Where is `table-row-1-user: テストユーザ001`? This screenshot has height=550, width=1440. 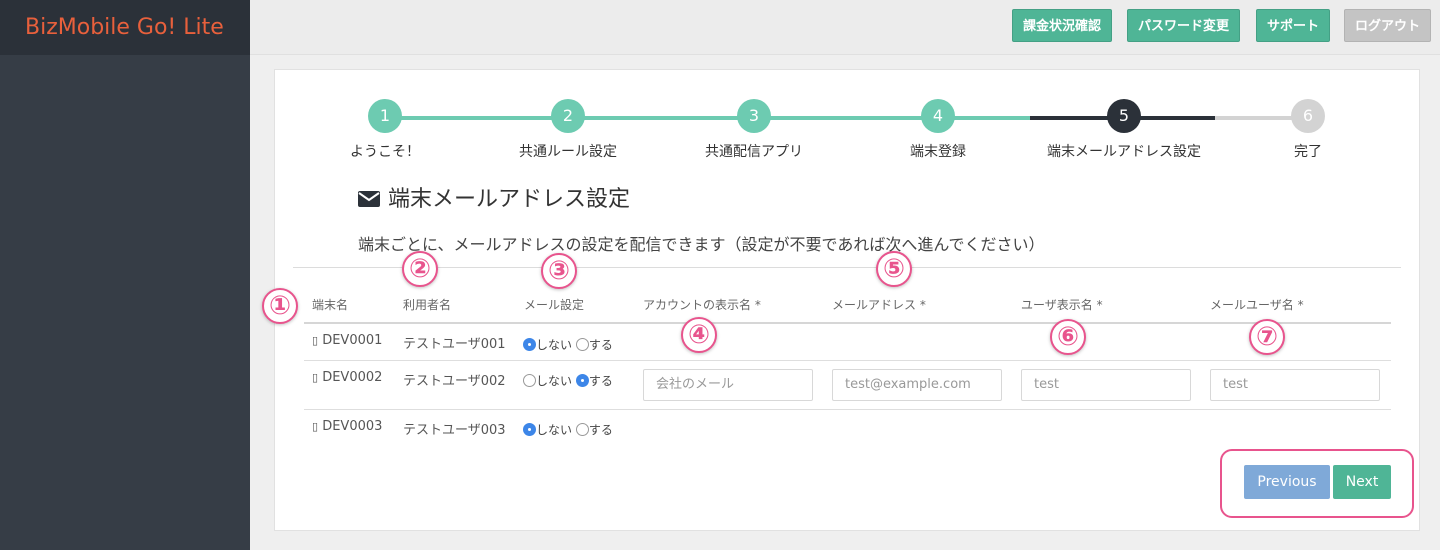
table-row-1-user: テストユーザ001 is located at coordinates (454, 344).